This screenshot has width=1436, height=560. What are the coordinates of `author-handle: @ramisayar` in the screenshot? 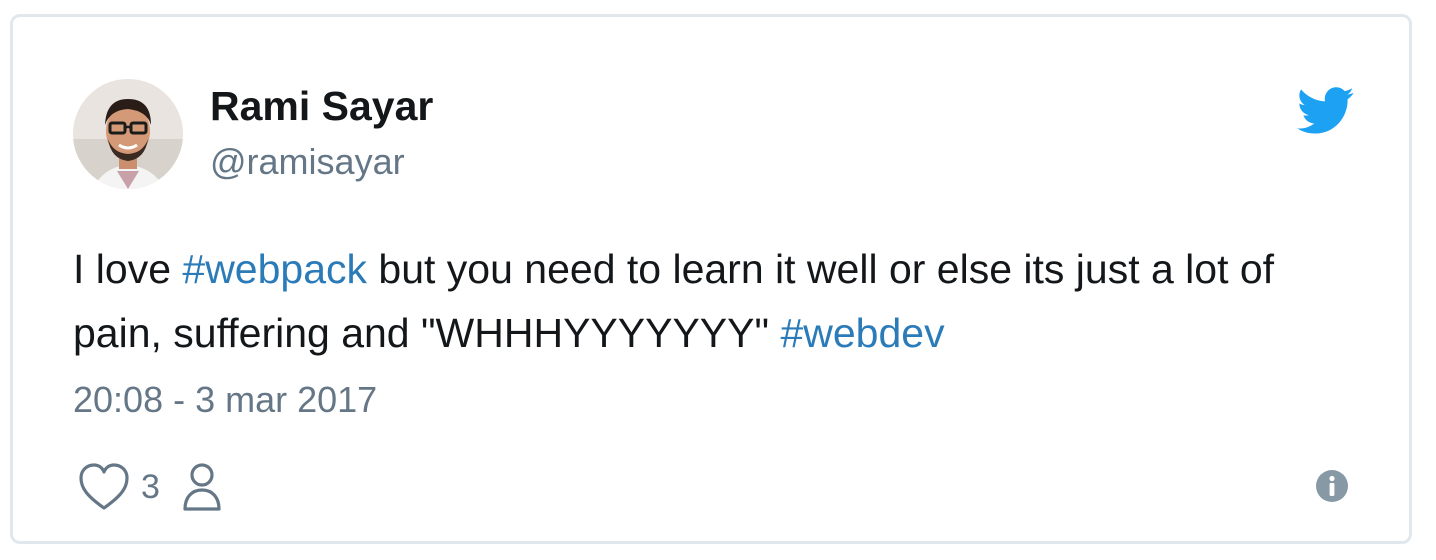 It's located at (307, 162).